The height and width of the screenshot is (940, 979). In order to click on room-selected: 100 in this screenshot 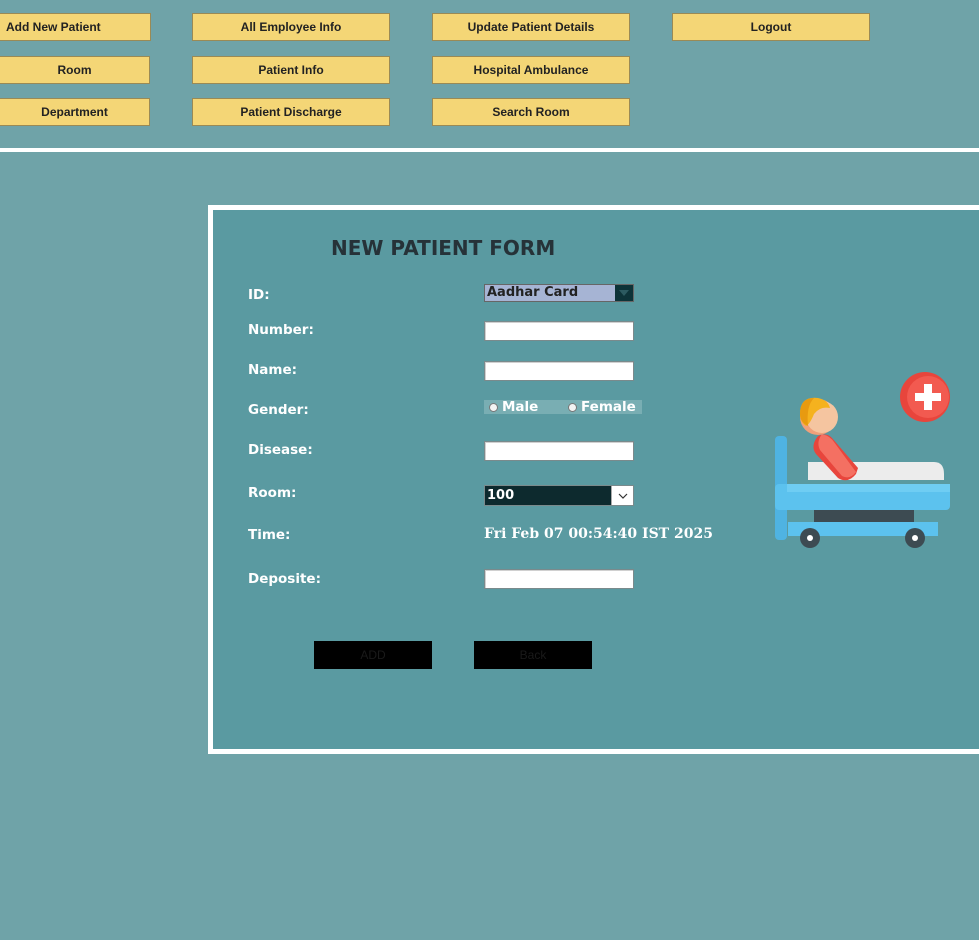, I will do `click(501, 495)`.